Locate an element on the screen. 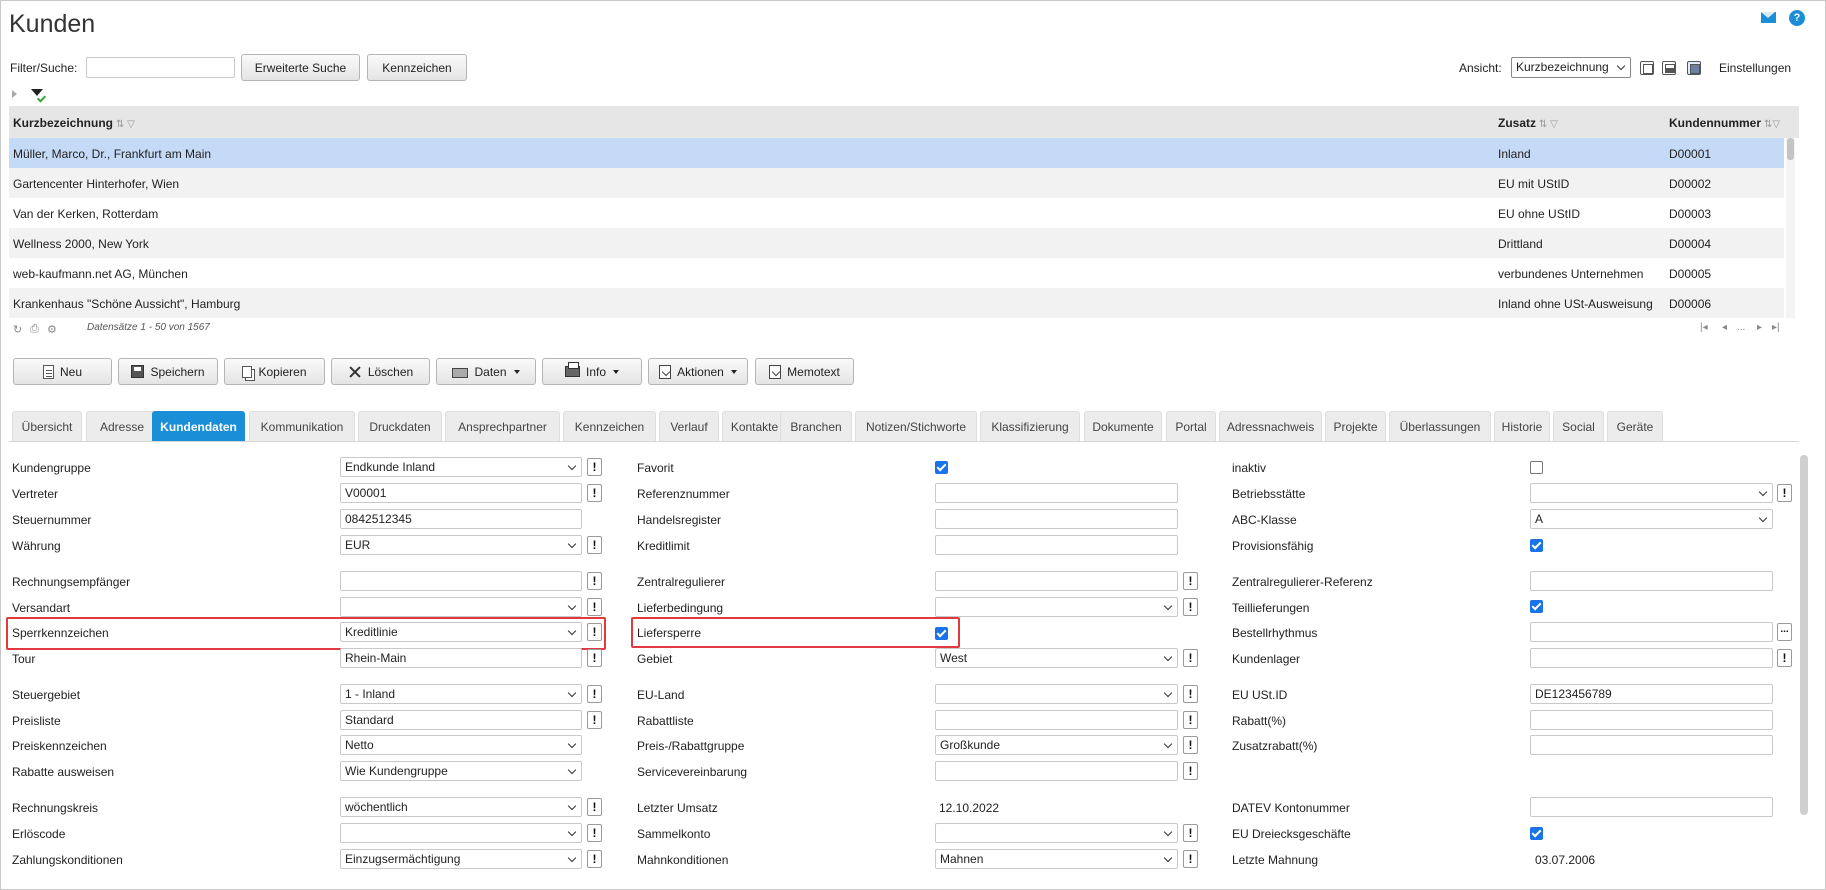 The image size is (1826, 890). print-icon: ⎙ is located at coordinates (34, 329).